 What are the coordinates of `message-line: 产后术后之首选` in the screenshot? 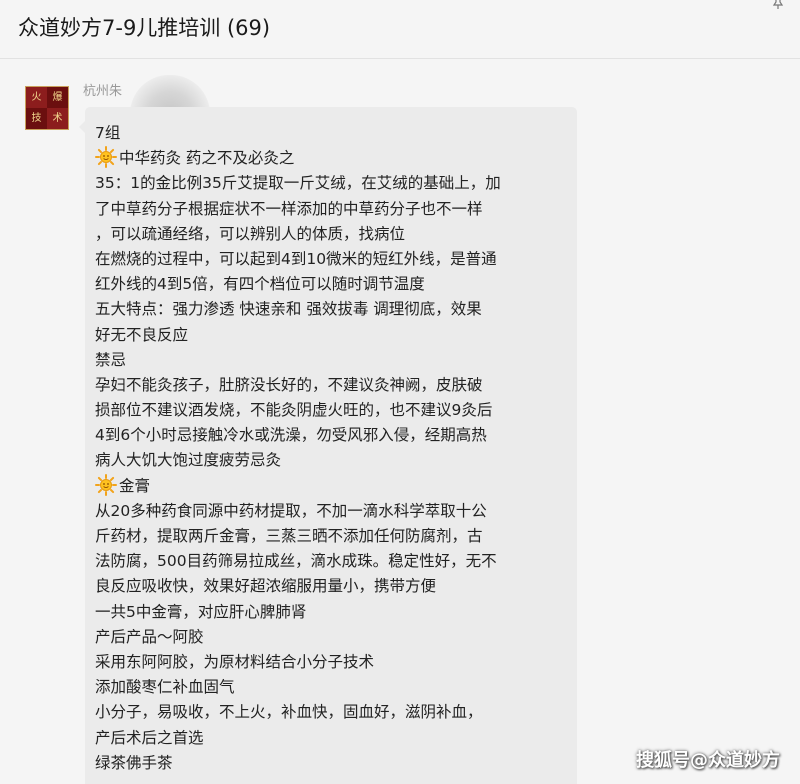 It's located at (335, 738).